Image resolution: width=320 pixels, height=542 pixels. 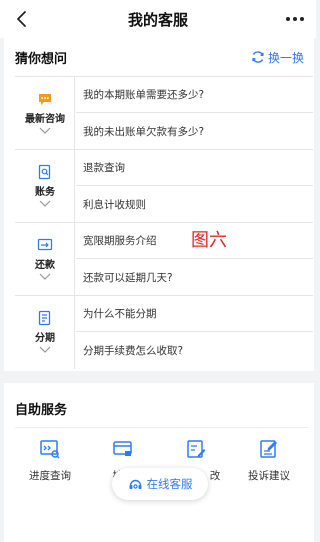 I want to click on installment-icon, so click(x=44, y=318).